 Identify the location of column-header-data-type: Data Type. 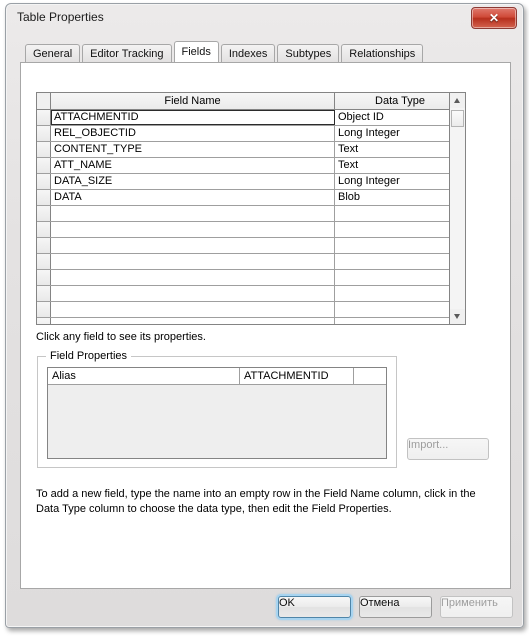
(400, 101).